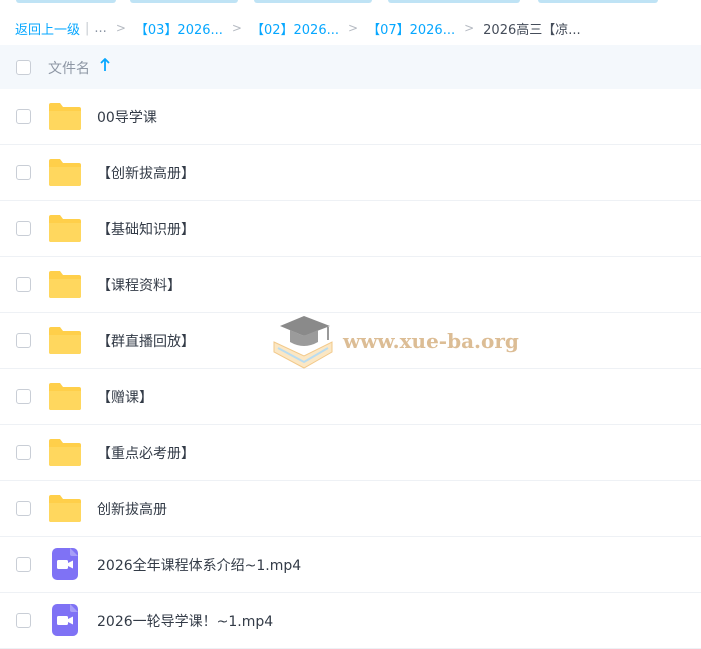 The width and height of the screenshot is (701, 649). I want to click on file-row: 【课程资料】, so click(350, 285).